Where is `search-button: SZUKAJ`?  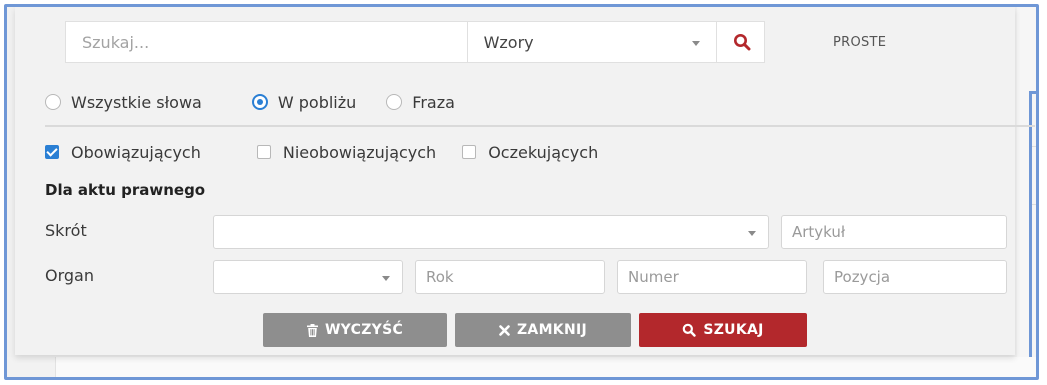
search-button: SZUKAJ is located at coordinates (723, 330).